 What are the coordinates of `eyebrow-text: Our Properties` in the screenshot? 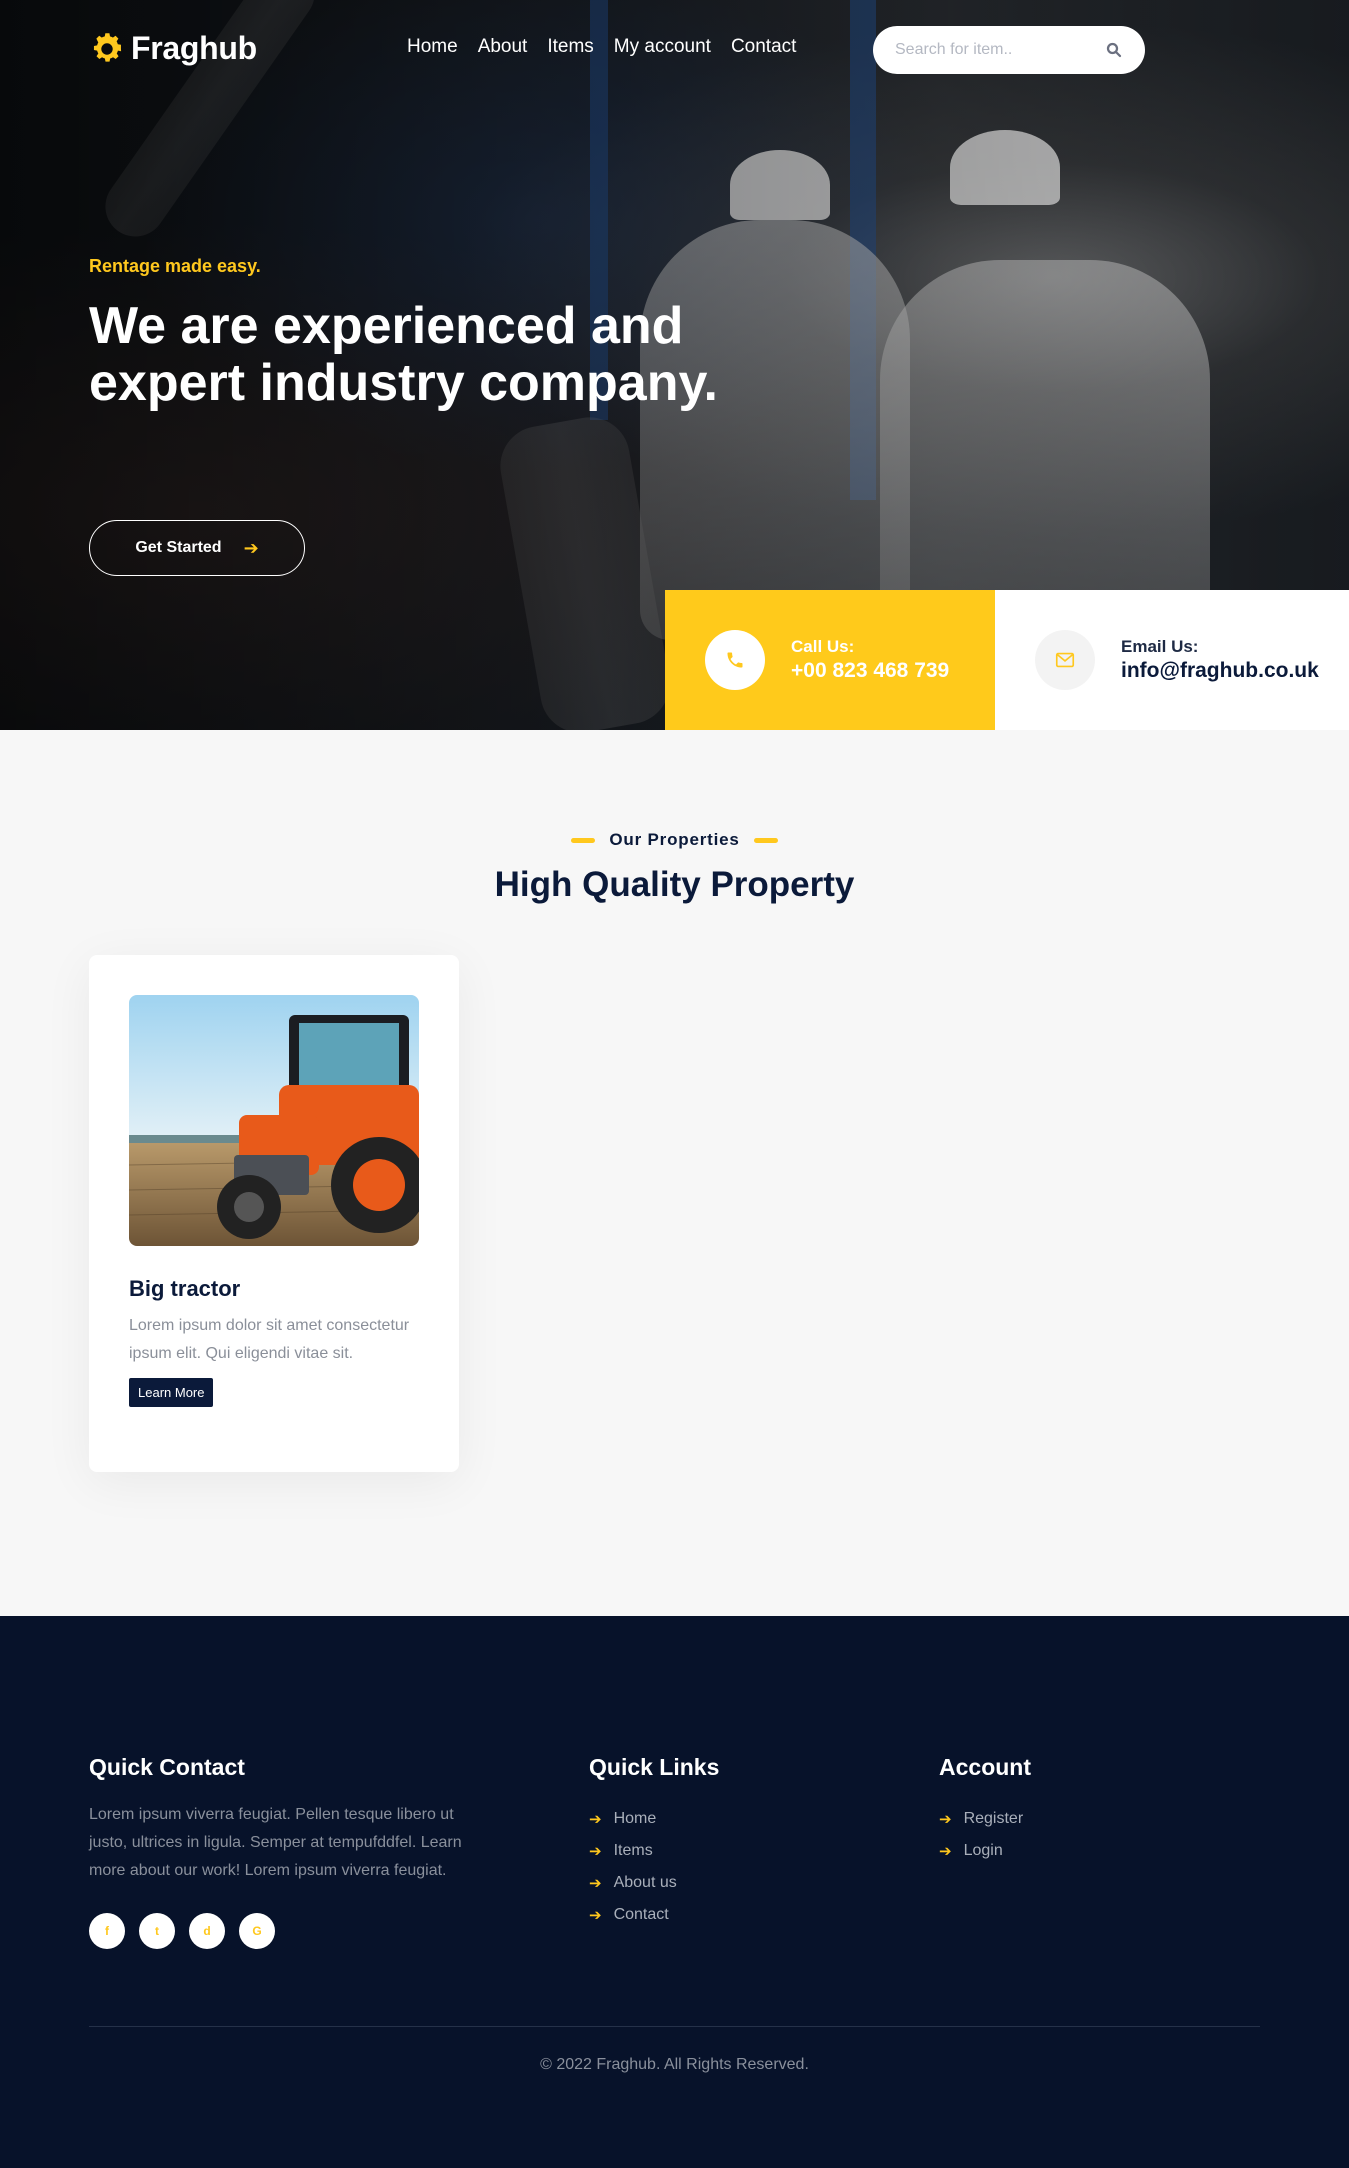 It's located at (674, 839).